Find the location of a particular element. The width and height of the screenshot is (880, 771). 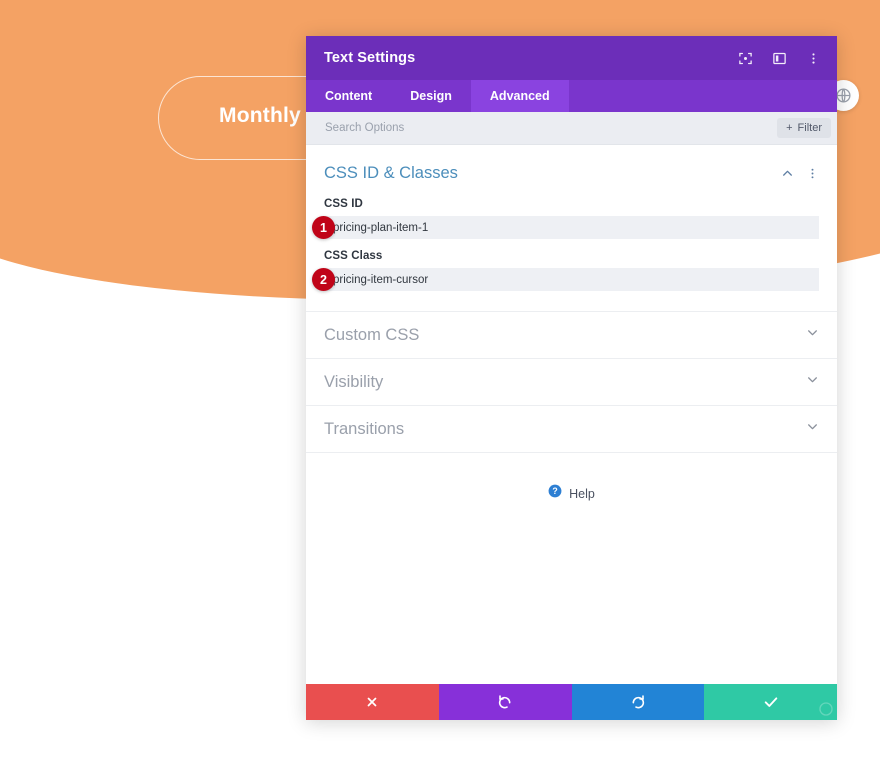

question-circle-icon: ? is located at coordinates (555, 493).